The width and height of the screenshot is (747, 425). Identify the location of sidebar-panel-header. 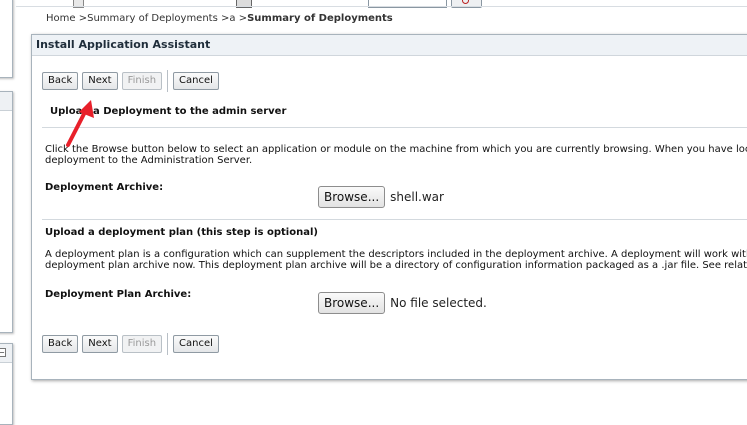
(6, 101).